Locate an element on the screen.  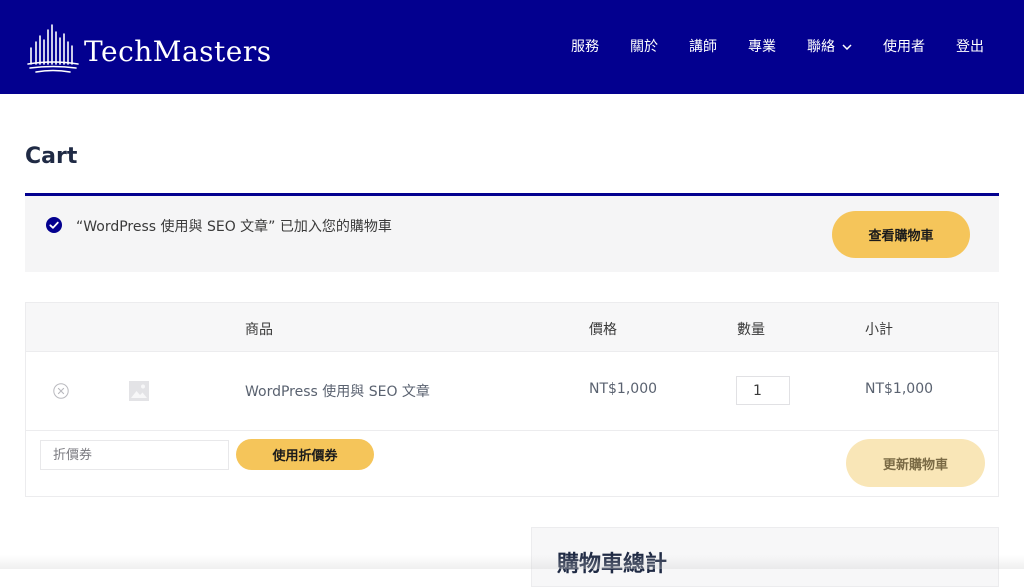
nav-user: 使用者 is located at coordinates (904, 46).